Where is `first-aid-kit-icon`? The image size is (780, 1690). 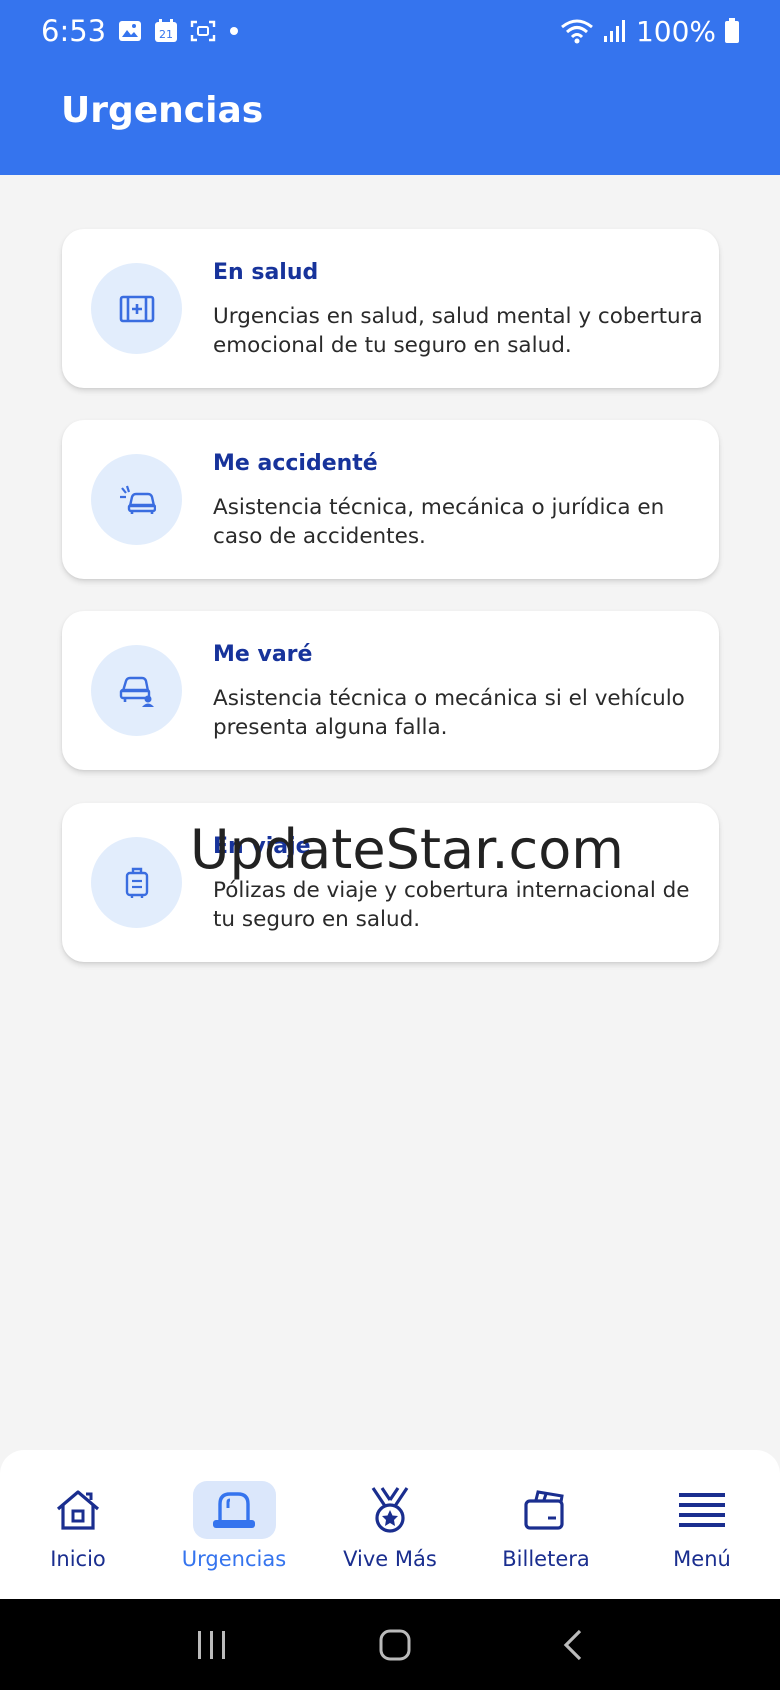 first-aid-kit-icon is located at coordinates (136, 308).